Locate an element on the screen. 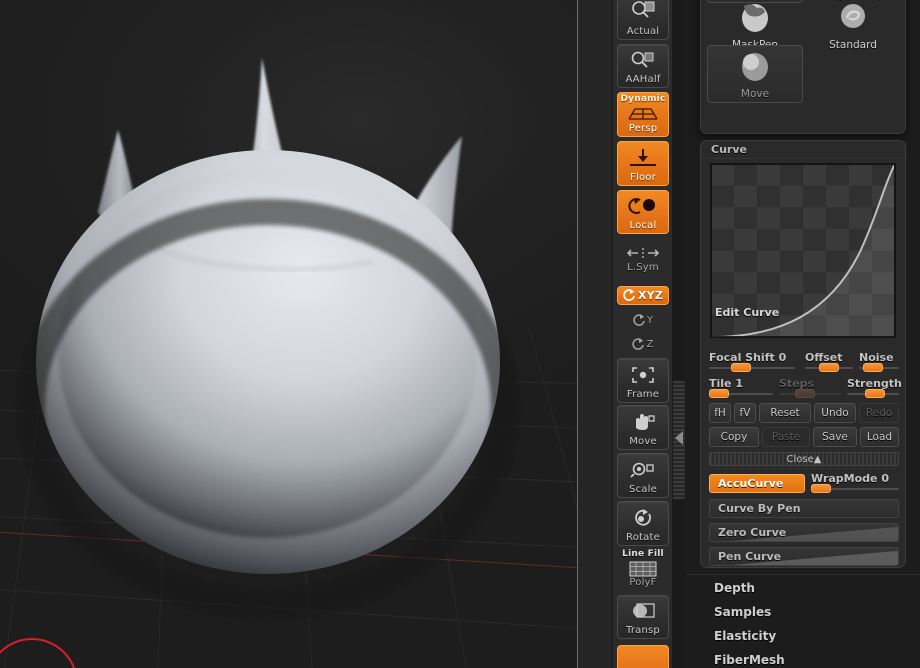 Image resolution: width=920 pixels, height=668 pixels. local-symmetry-icon is located at coordinates (643, 253).